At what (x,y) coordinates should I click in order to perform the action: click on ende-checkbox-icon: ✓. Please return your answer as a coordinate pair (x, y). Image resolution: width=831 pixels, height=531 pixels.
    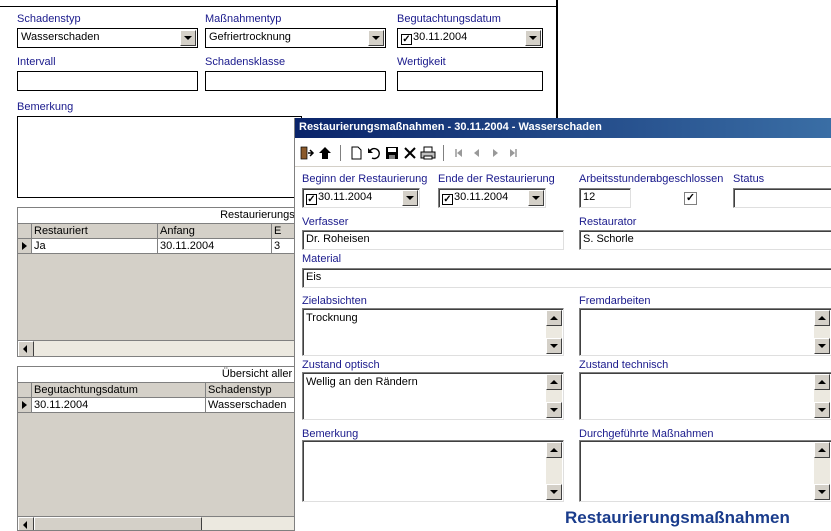
    Looking at the image, I should click on (447, 199).